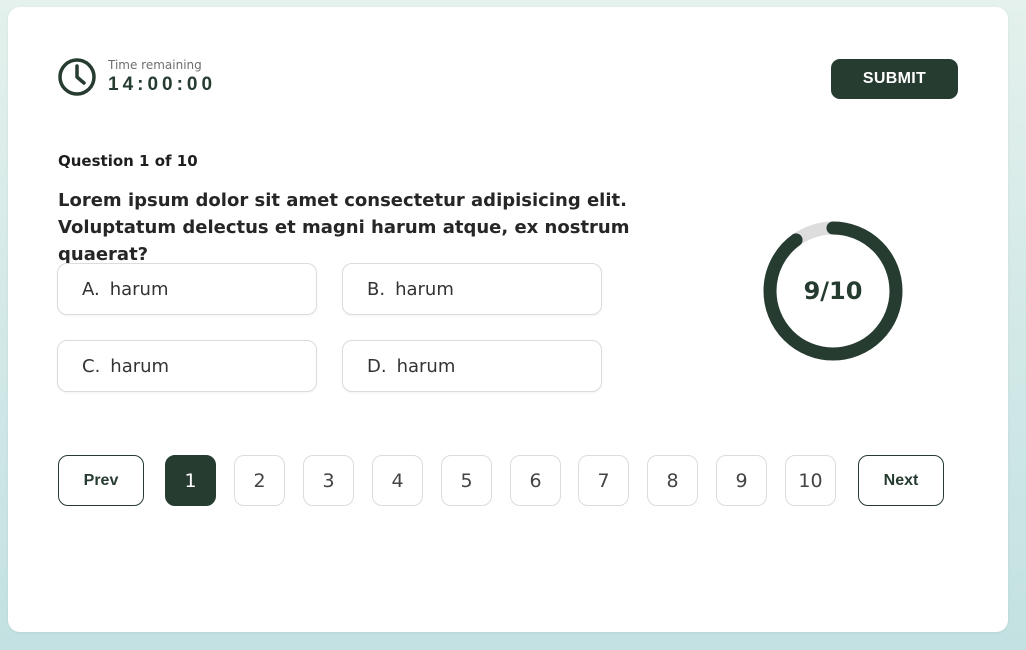 The image size is (1026, 650). I want to click on option-a: A. harum, so click(187, 289).